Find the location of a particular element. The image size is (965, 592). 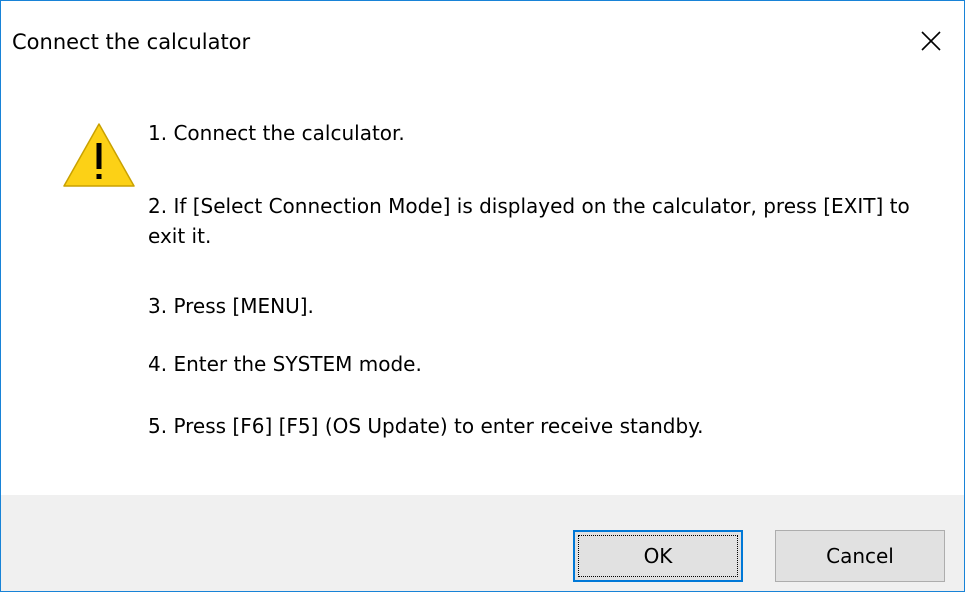

instruction-line-4: 4. Enter the SYSTEM mode. is located at coordinates (285, 364).